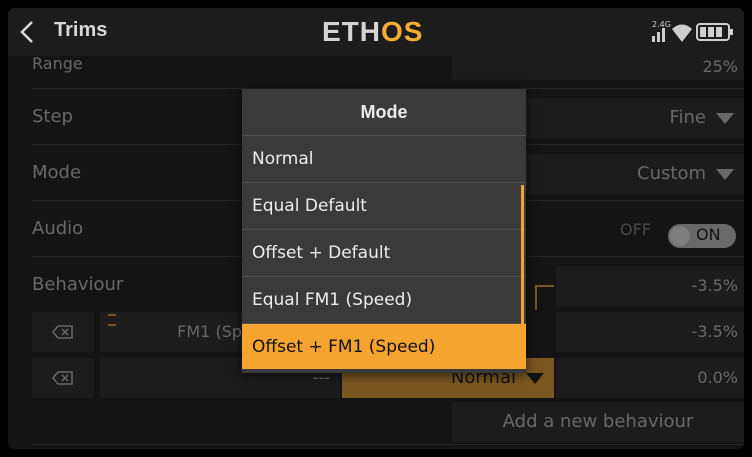 Image resolution: width=752 pixels, height=457 pixels. I want to click on divider, so click(388, 444).